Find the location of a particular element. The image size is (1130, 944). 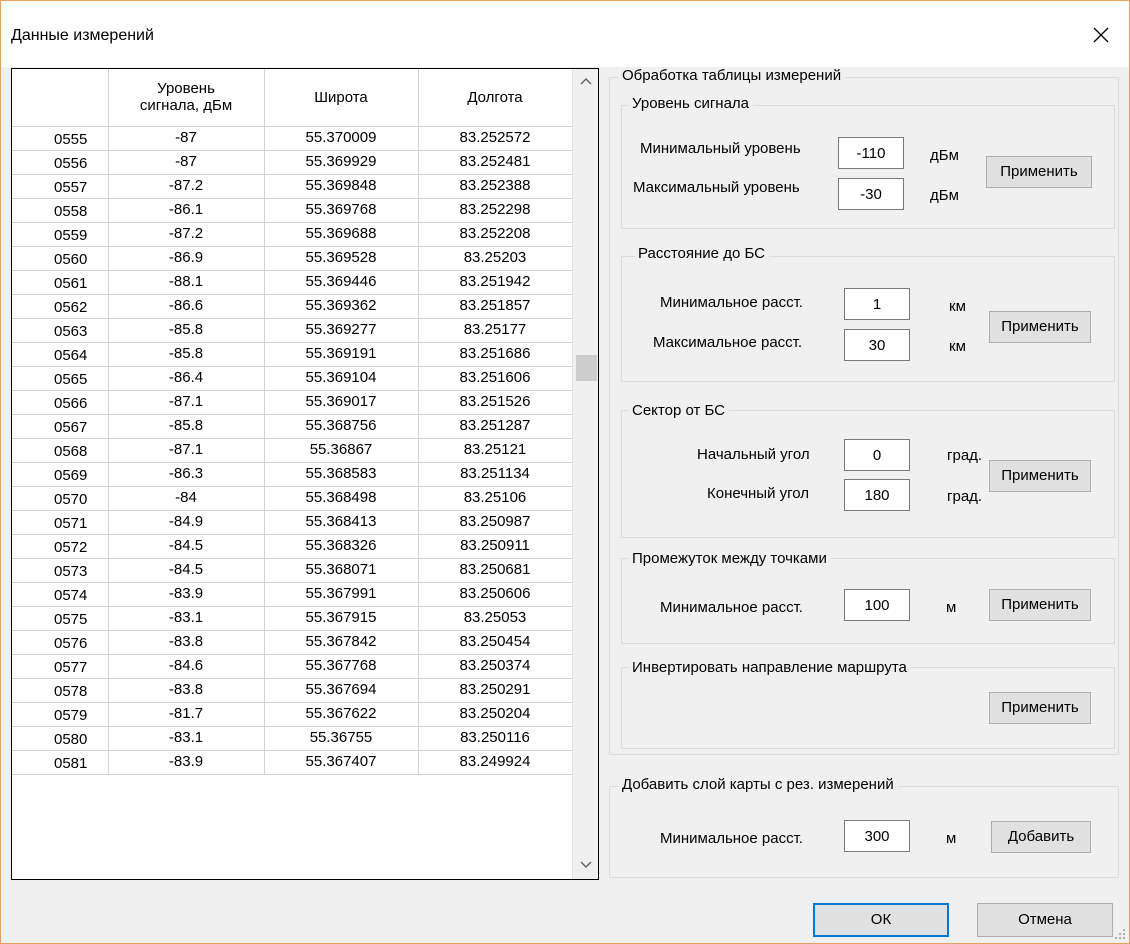

table-row: 0581 -83.9 55.367407 83.249924 is located at coordinates (292, 762).